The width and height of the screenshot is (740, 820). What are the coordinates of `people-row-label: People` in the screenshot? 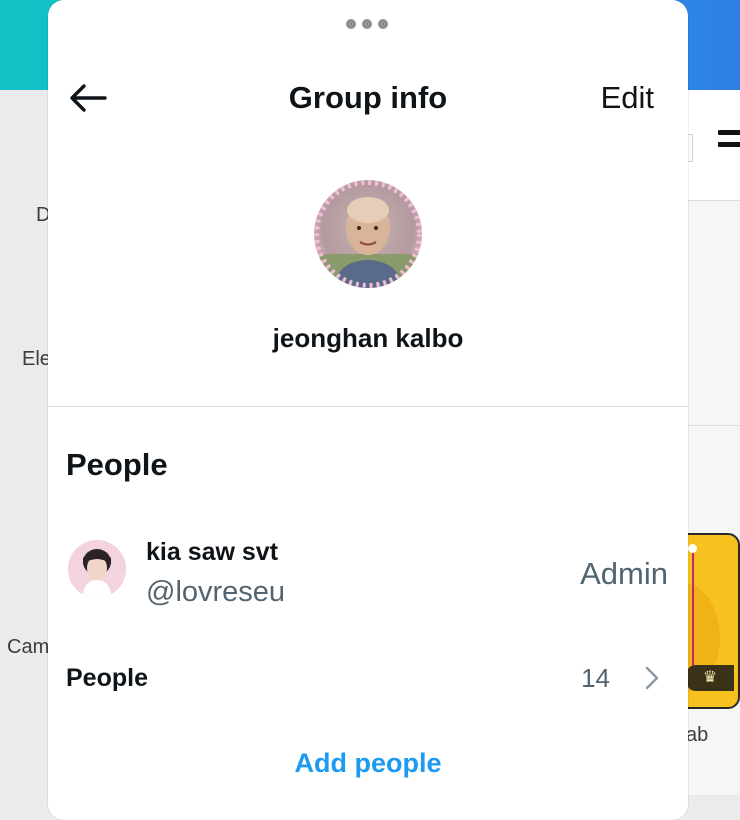 It's located at (107, 678).